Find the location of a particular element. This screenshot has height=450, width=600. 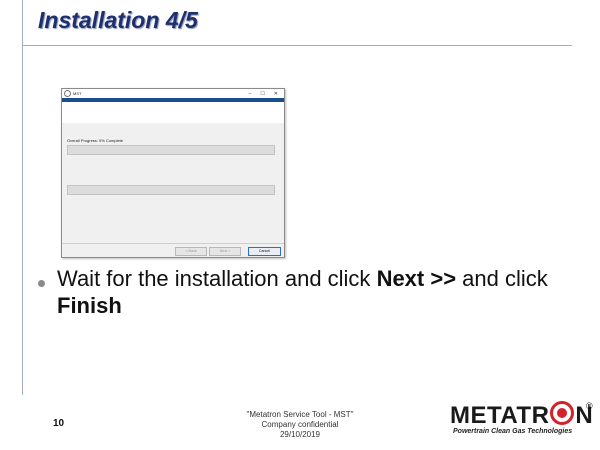

slide-title: Installation 4/5 is located at coordinates (118, 20).